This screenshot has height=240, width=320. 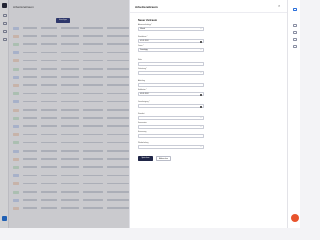 What do you see at coordinates (171, 73) in the screenshot?
I see `substitute-select: ⌄` at bounding box center [171, 73].